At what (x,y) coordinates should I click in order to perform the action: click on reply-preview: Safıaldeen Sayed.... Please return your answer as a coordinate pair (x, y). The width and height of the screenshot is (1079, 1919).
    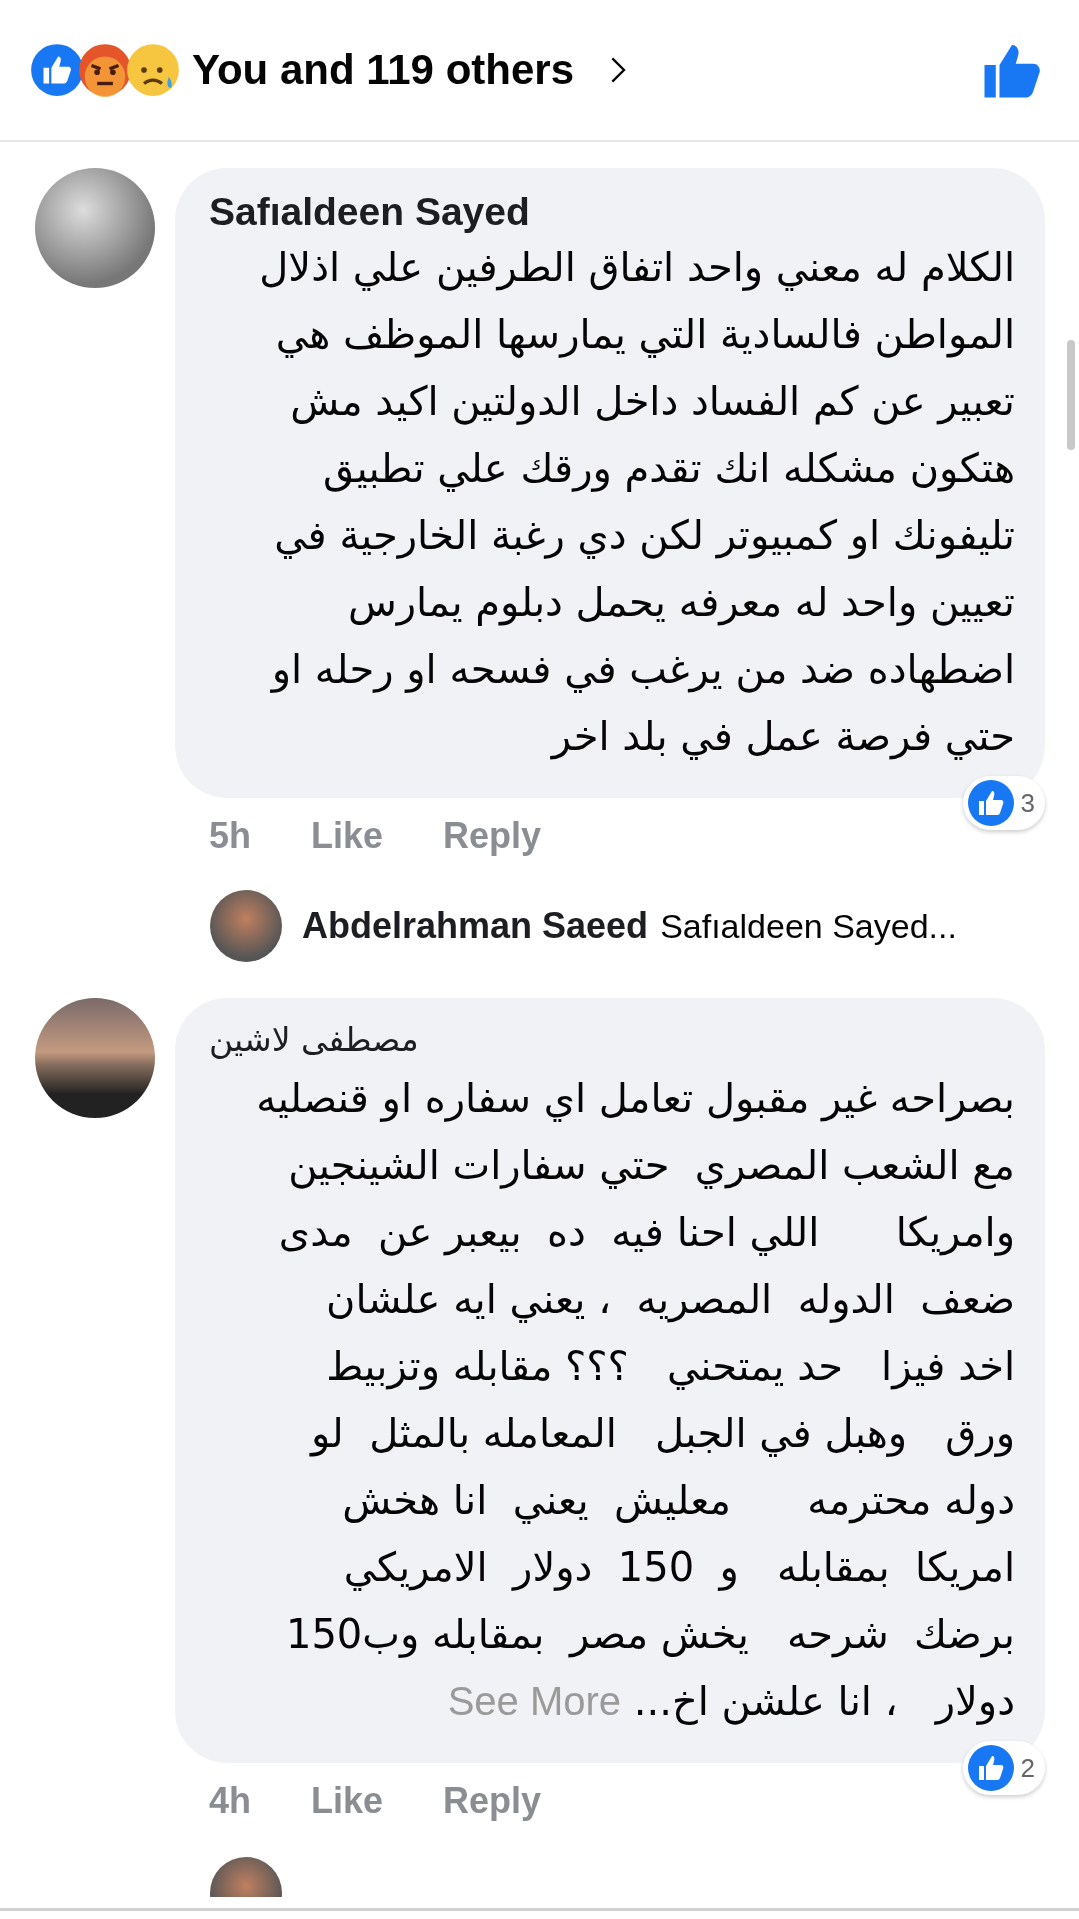
    Looking at the image, I should click on (808, 926).